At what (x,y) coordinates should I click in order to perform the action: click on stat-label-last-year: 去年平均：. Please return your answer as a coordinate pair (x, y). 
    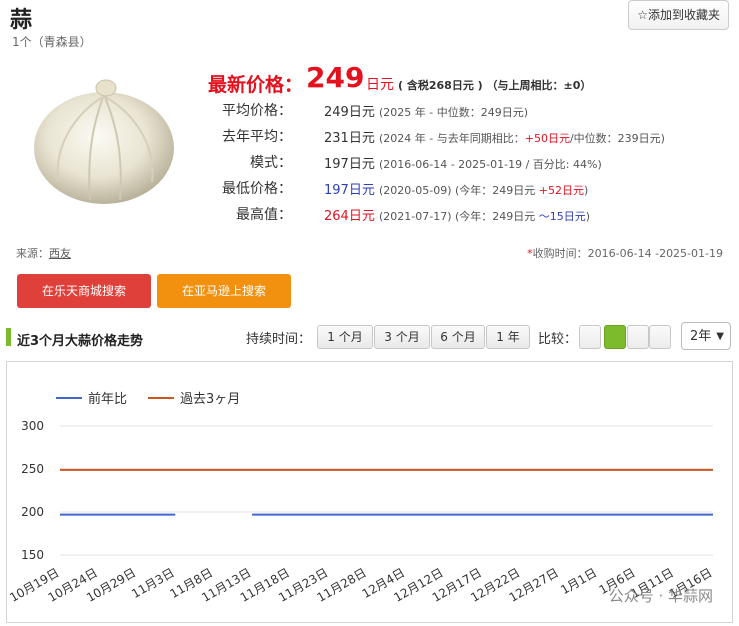
    Looking at the image, I should click on (257, 137).